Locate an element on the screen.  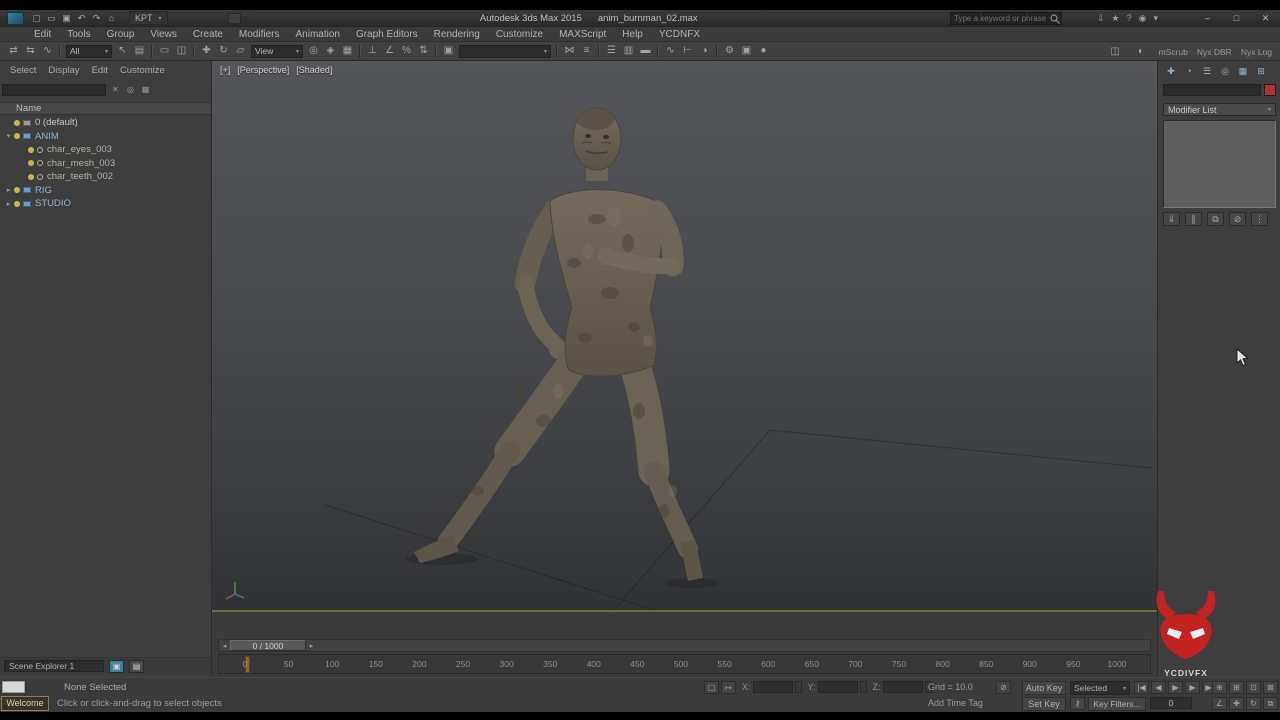
render-production-icon: ● is located at coordinates (763, 51).